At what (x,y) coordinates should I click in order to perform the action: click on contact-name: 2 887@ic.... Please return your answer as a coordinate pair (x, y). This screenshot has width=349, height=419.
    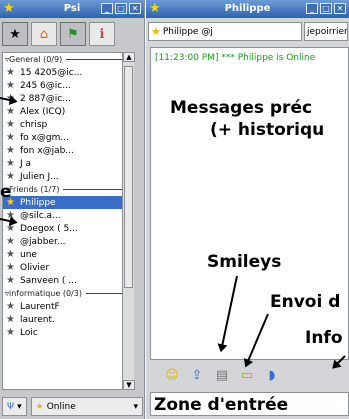
    Looking at the image, I should click on (45, 98).